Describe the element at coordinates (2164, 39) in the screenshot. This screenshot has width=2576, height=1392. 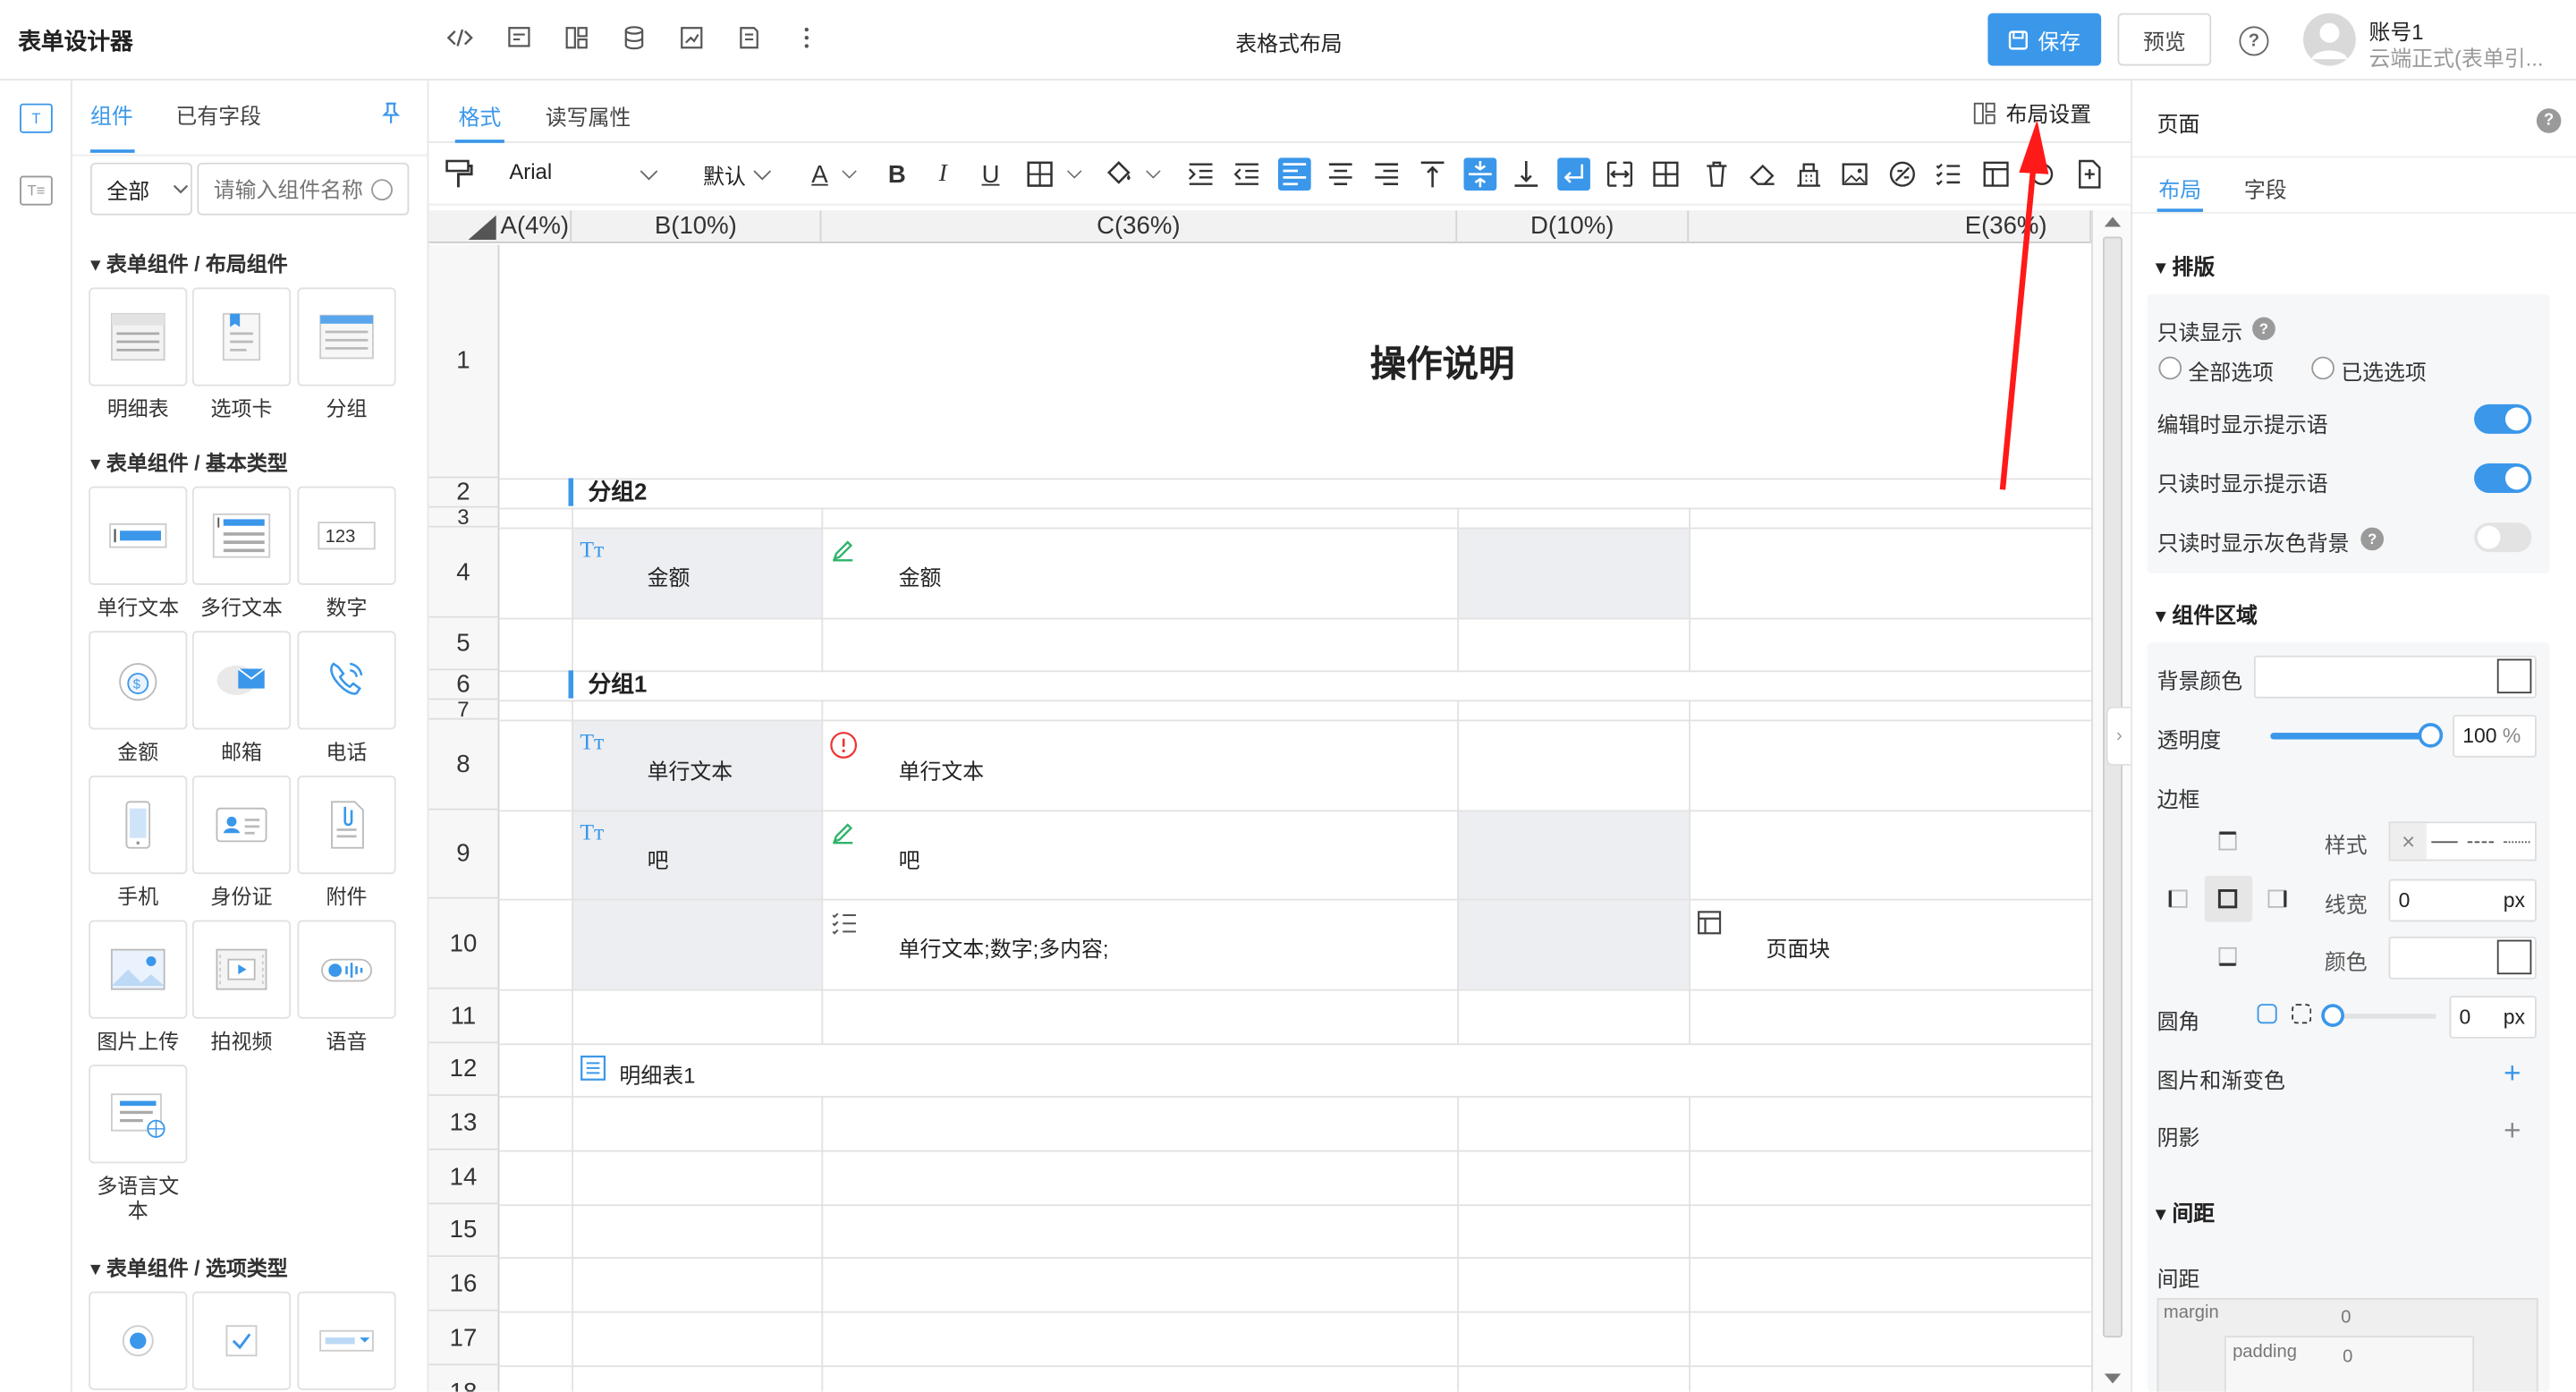
I see `preview-button: 预览` at that location.